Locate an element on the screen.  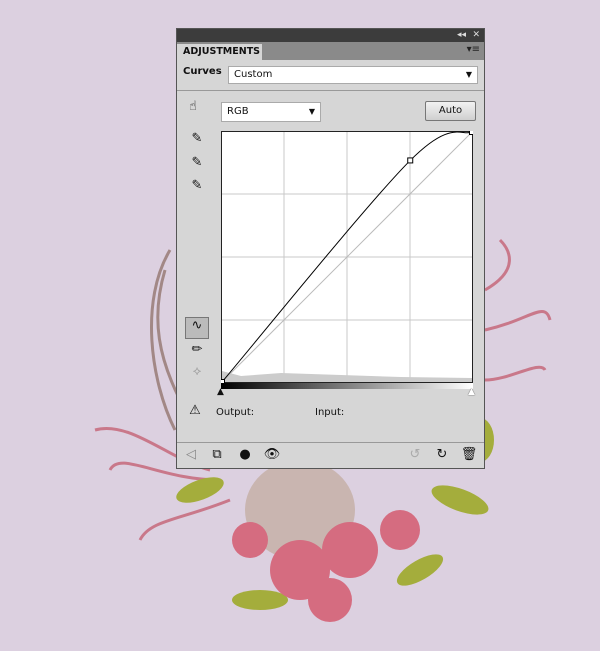
input-gradient-bar is located at coordinates (347, 386).